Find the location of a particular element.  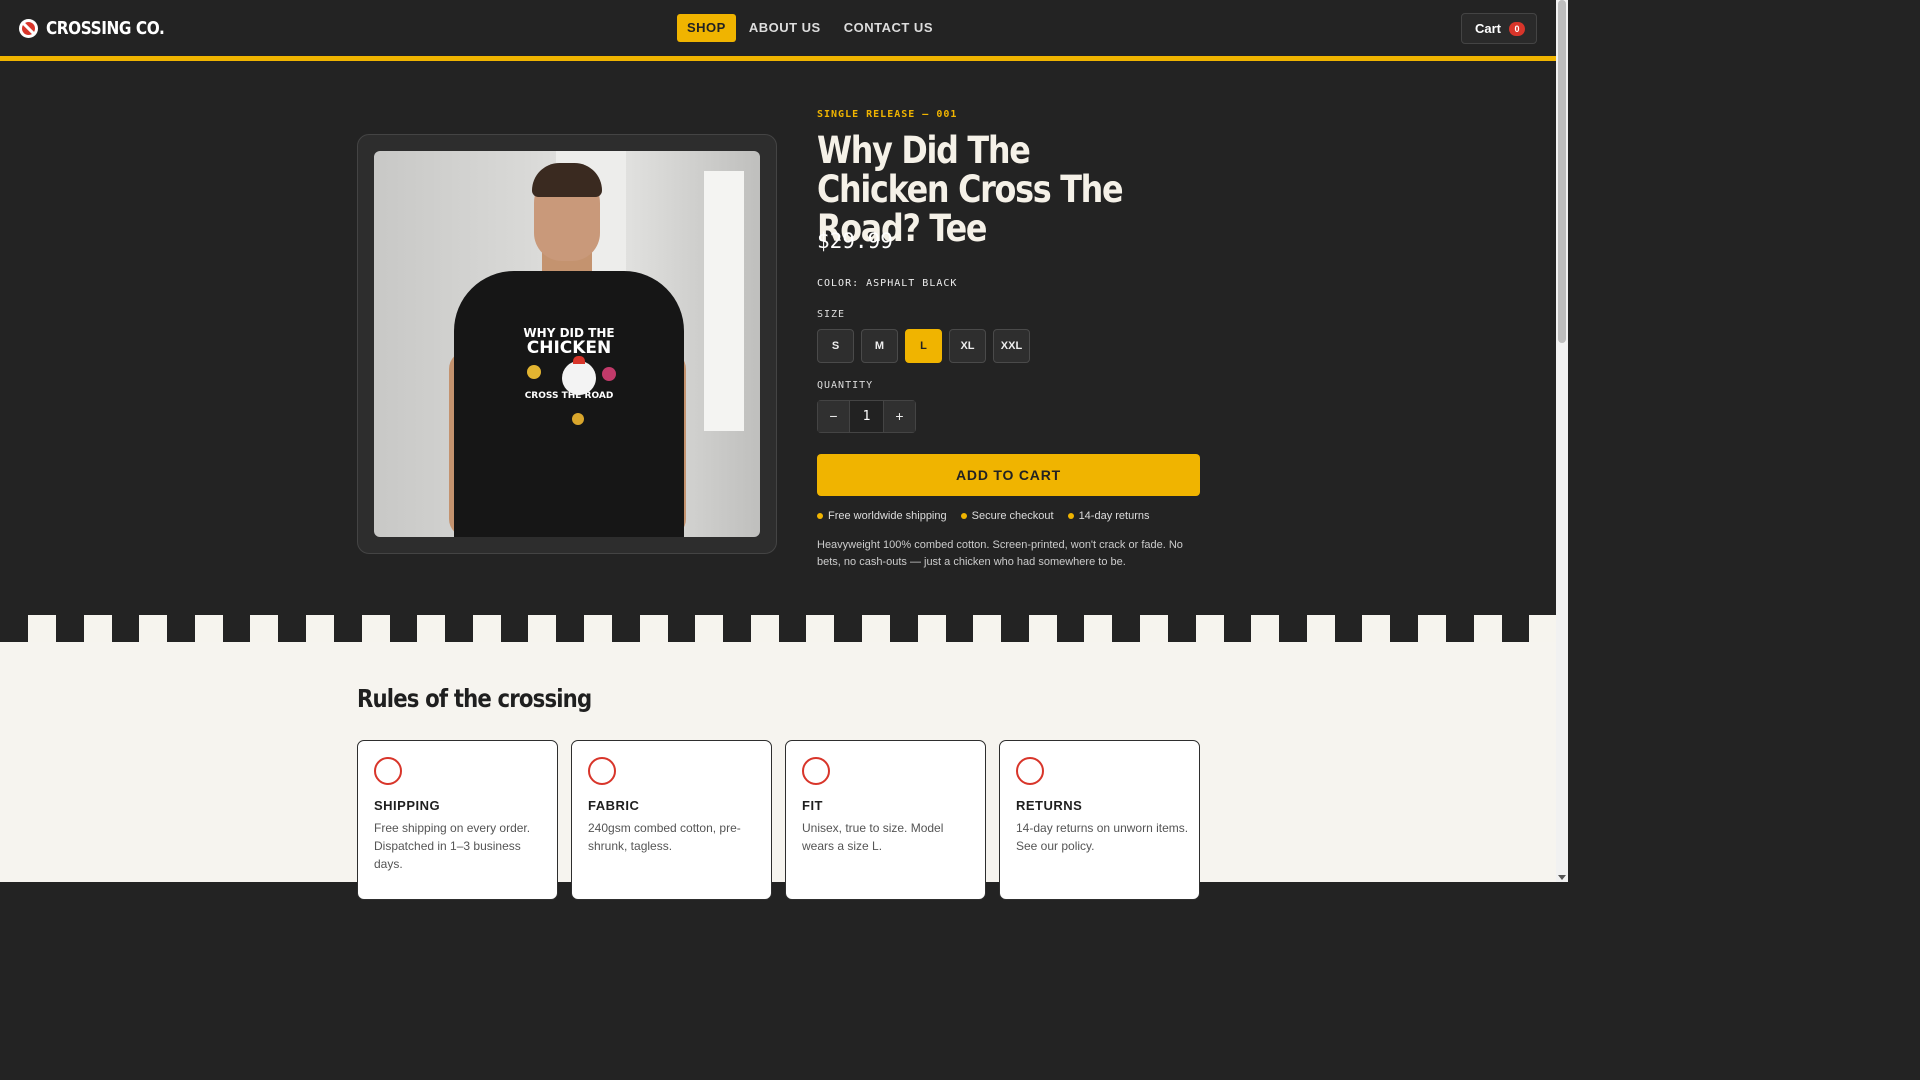

color-label: COLOR: ASPHALT BLACK is located at coordinates (887, 283).